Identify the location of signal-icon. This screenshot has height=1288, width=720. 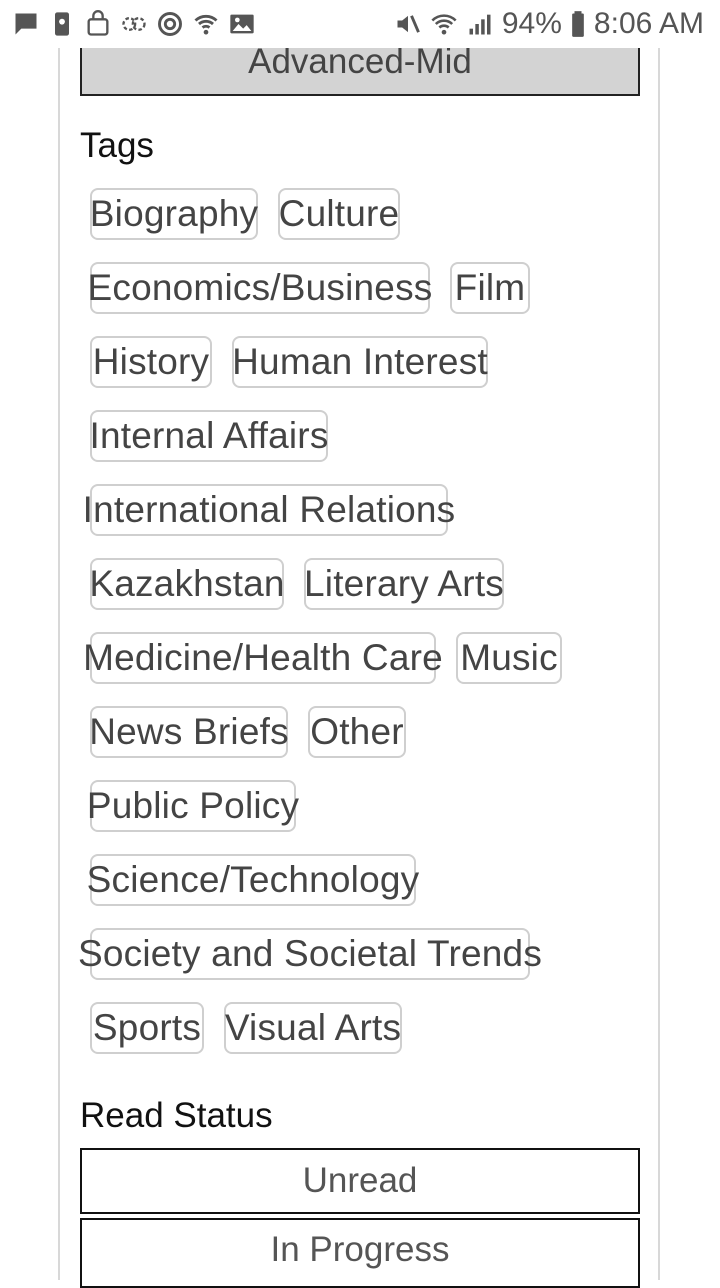
(480, 24).